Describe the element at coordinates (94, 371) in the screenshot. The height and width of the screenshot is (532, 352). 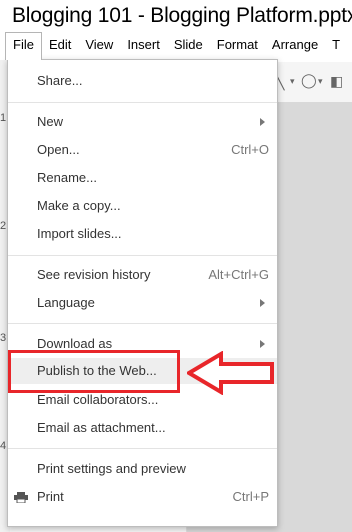
I see `highlight-box-annotation` at that location.